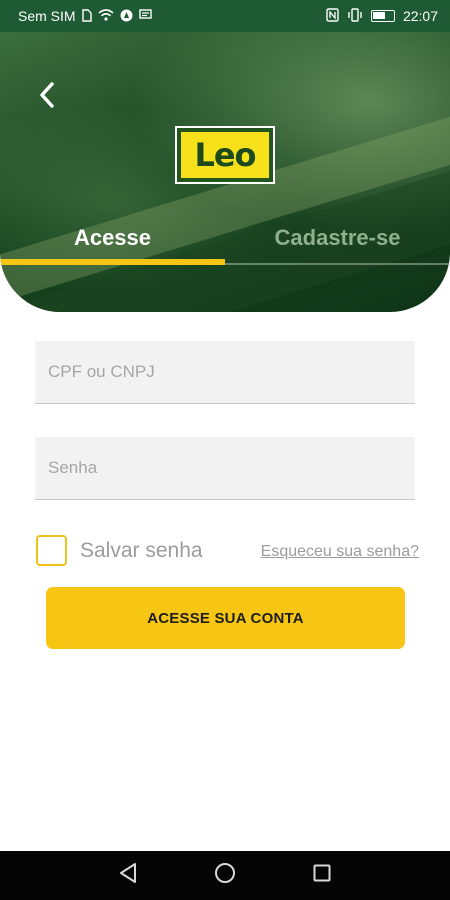 This screenshot has width=450, height=900. I want to click on nav-home-button, so click(225, 876).